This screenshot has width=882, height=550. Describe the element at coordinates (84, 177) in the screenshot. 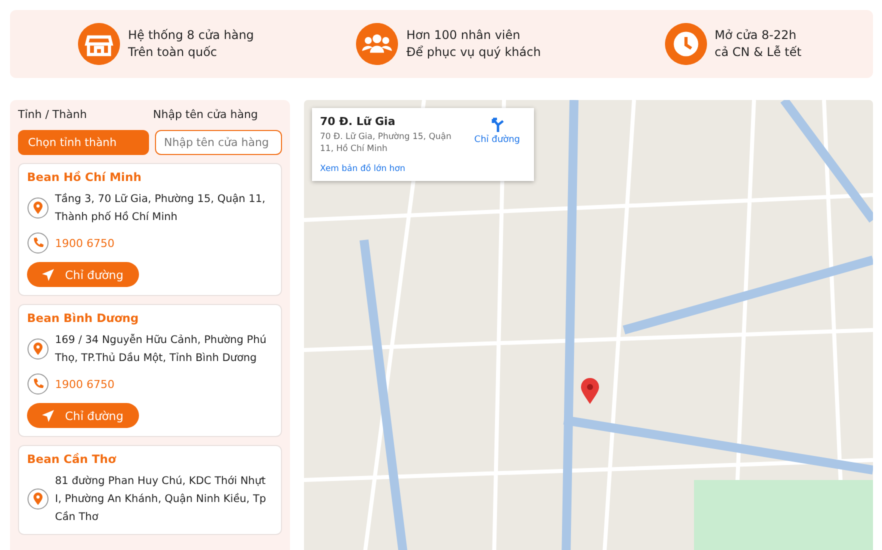

I see `store-name: Bean Hồ Chí Minh` at that location.